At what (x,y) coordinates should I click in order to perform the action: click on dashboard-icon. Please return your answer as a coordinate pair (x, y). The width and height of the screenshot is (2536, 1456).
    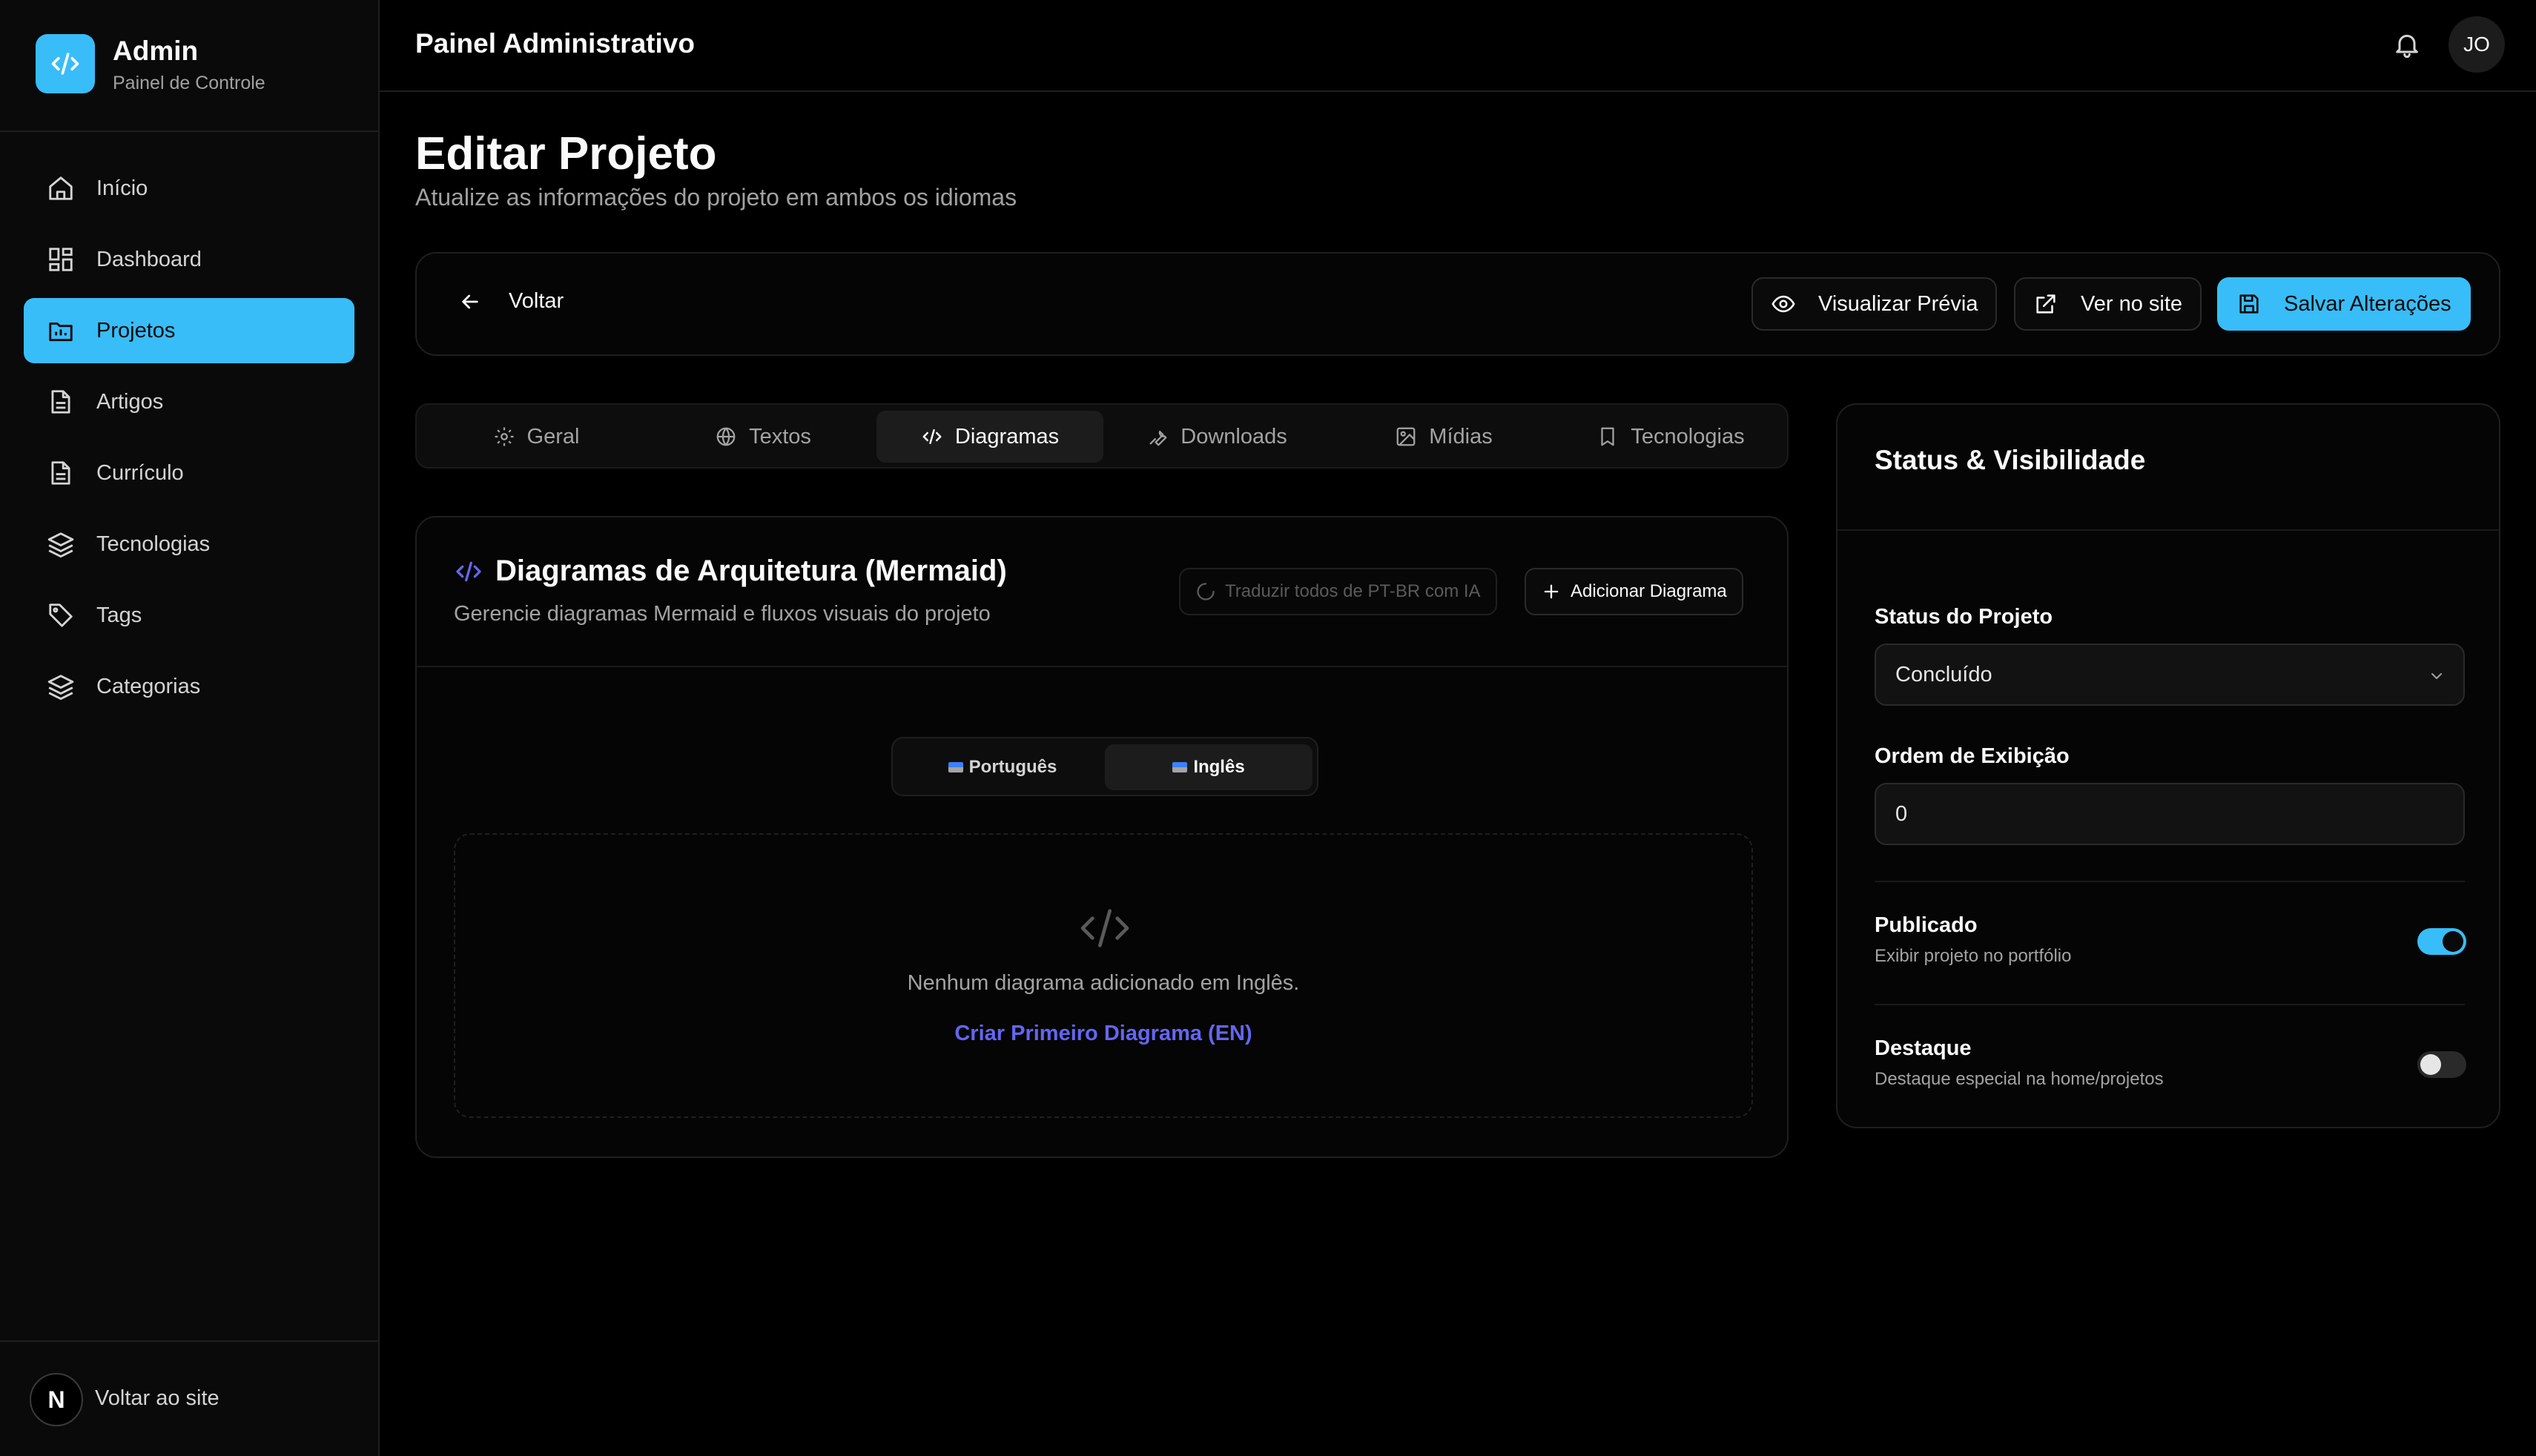
    Looking at the image, I should click on (61, 260).